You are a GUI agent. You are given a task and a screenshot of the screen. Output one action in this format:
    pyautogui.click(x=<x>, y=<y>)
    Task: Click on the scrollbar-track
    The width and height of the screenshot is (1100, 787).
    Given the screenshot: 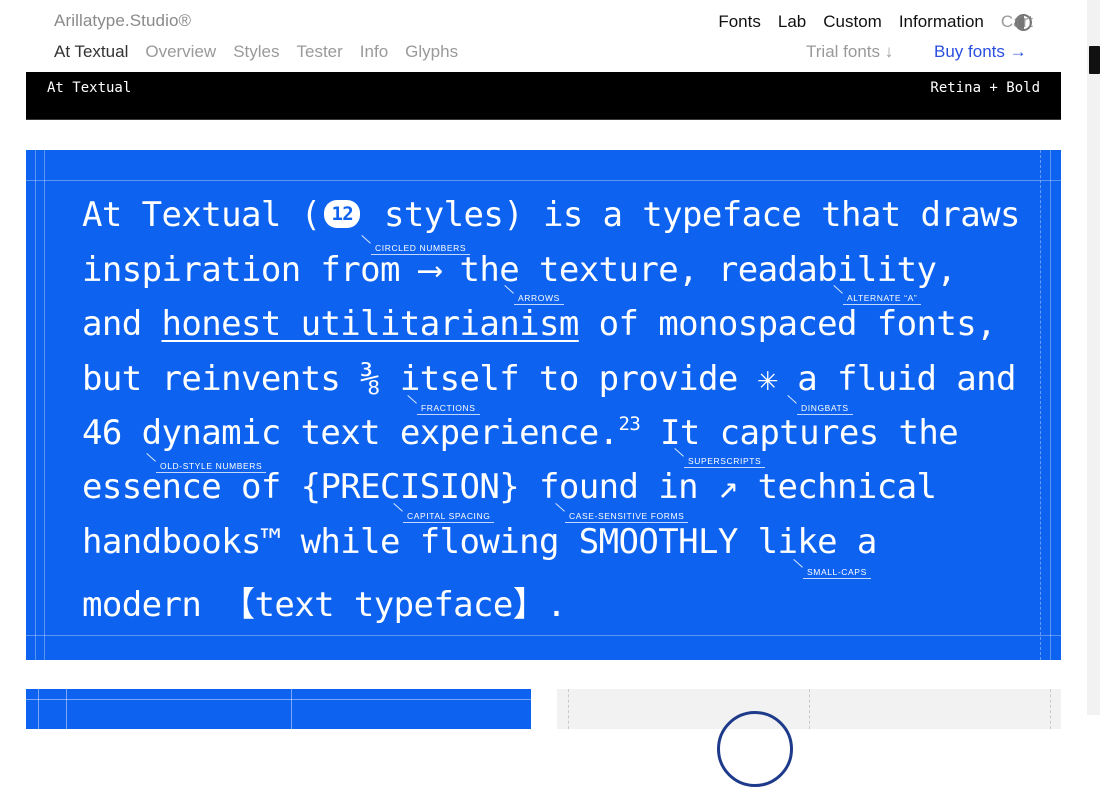 What is the action you would take?
    pyautogui.click(x=1093, y=357)
    